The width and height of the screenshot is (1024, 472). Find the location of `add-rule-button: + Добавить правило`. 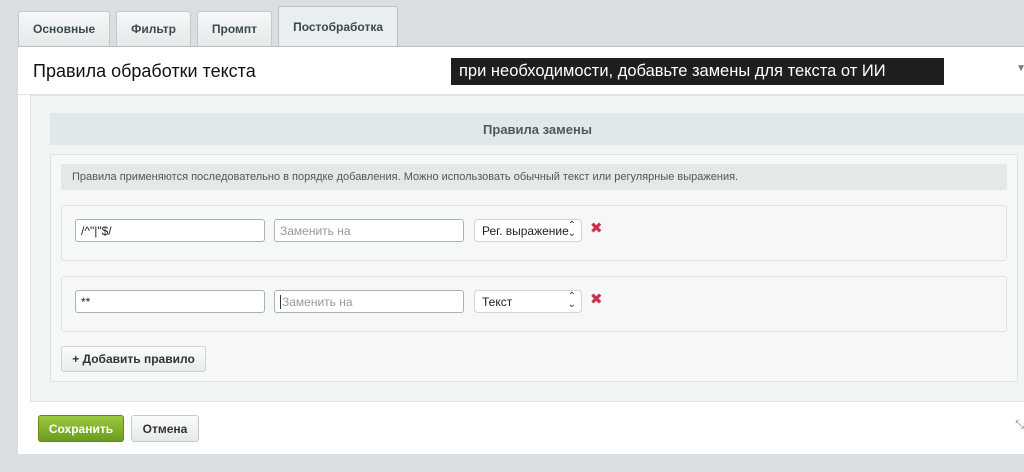

add-rule-button: + Добавить правило is located at coordinates (133, 359).